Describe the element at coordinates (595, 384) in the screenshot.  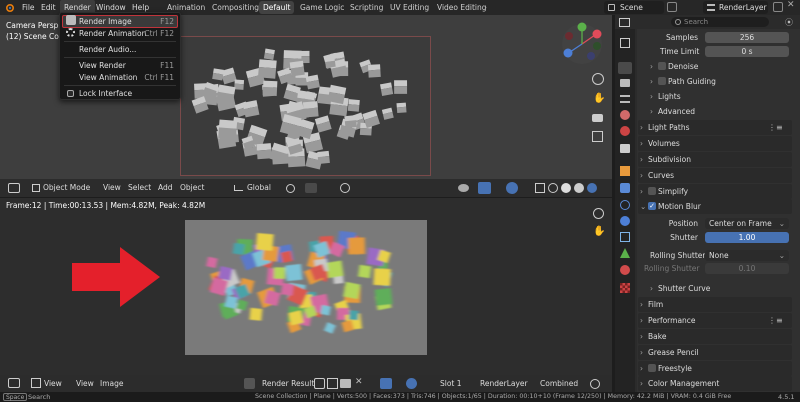
I see `display-channels-icon` at that location.